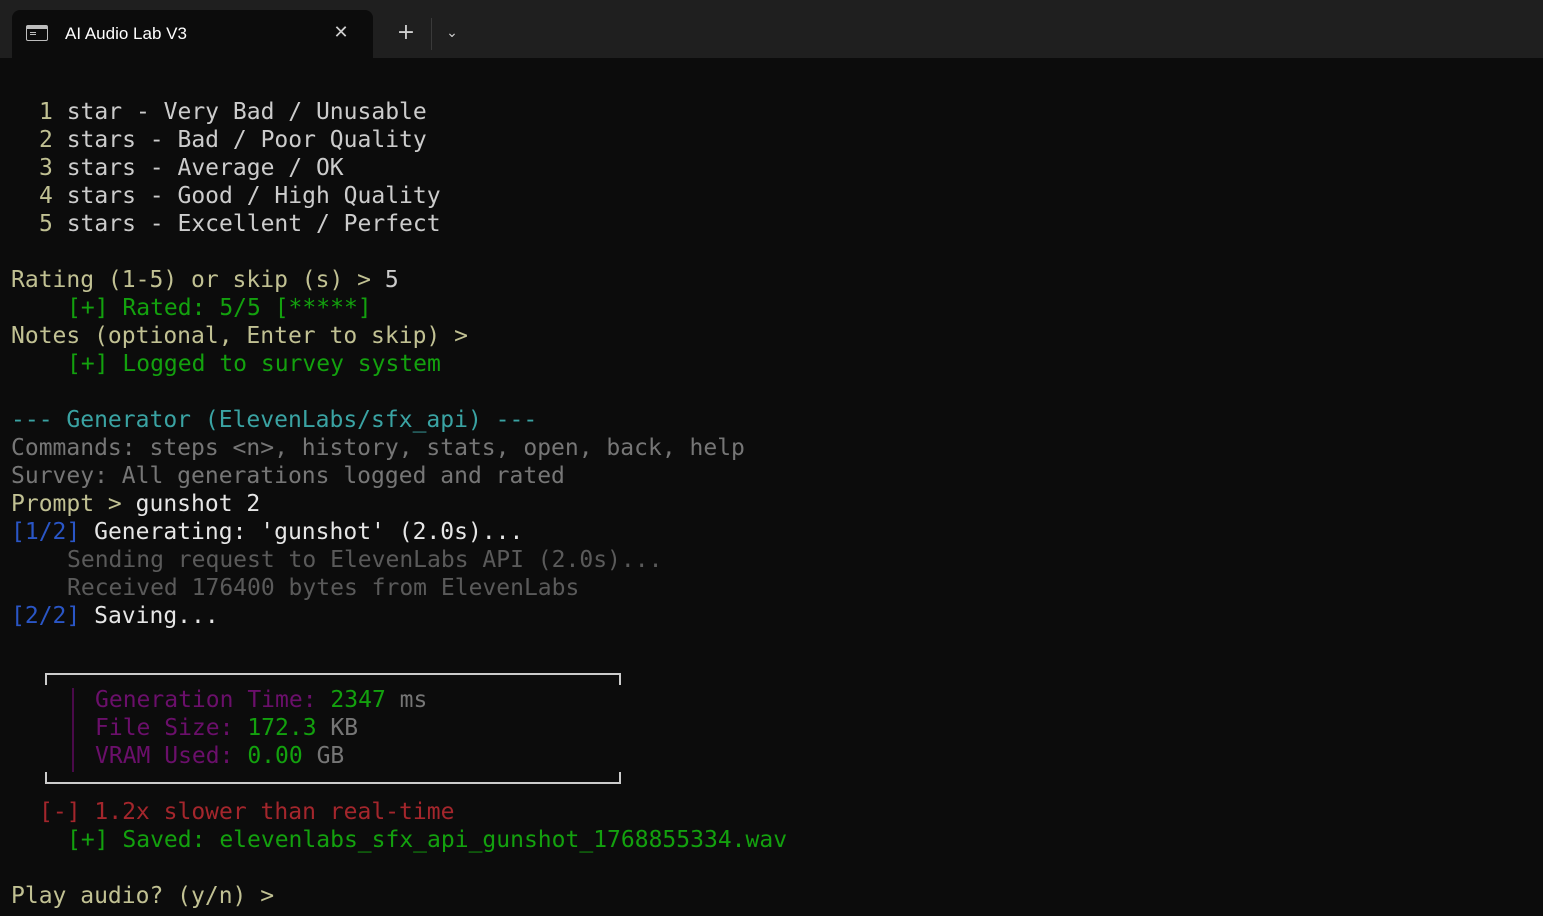  What do you see at coordinates (246, 224) in the screenshot?
I see `rating-text: stars - Excellent / Perfect` at bounding box center [246, 224].